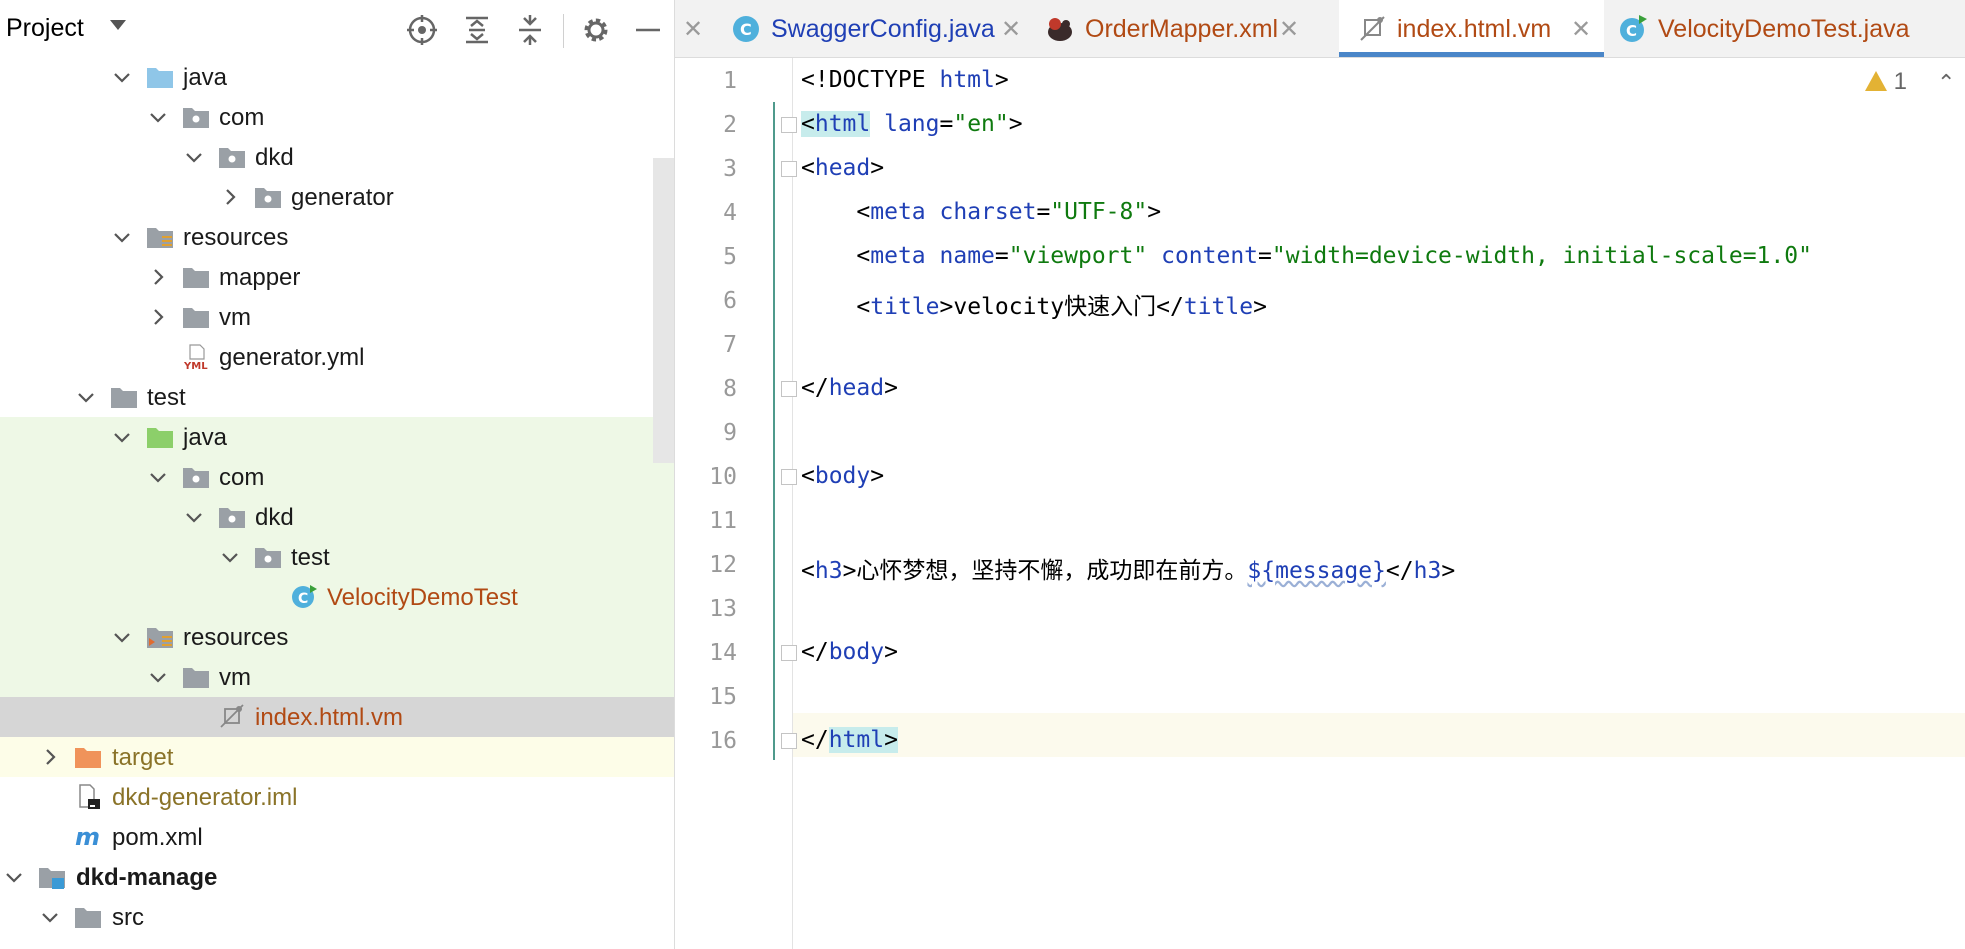 This screenshot has width=1965, height=949. Describe the element at coordinates (1946, 83) in the screenshot. I see `chevron-up-icon: ⌃` at that location.